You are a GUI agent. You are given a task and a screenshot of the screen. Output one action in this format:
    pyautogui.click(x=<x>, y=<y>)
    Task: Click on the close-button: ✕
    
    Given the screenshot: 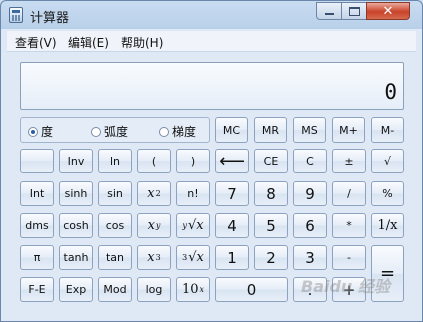 What is the action you would take?
    pyautogui.click(x=388, y=11)
    